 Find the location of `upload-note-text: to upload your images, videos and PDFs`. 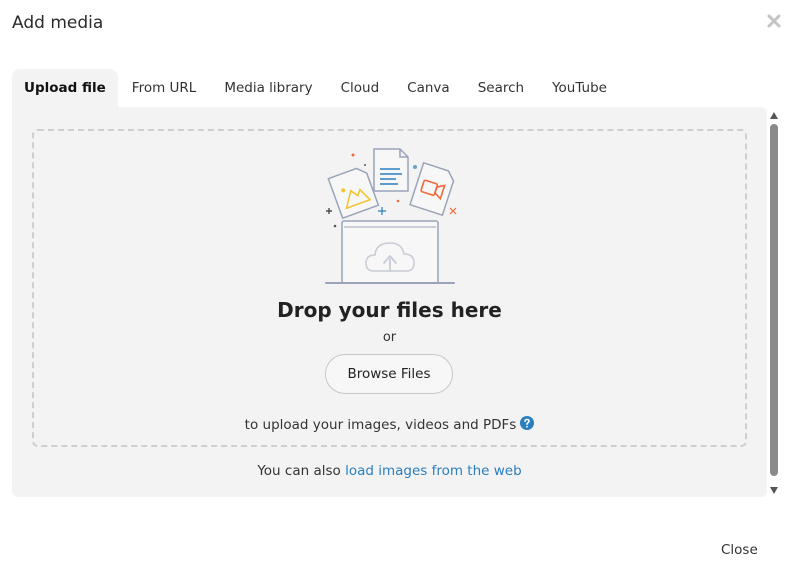

upload-note-text: to upload your images, videos and PDFs is located at coordinates (380, 425).